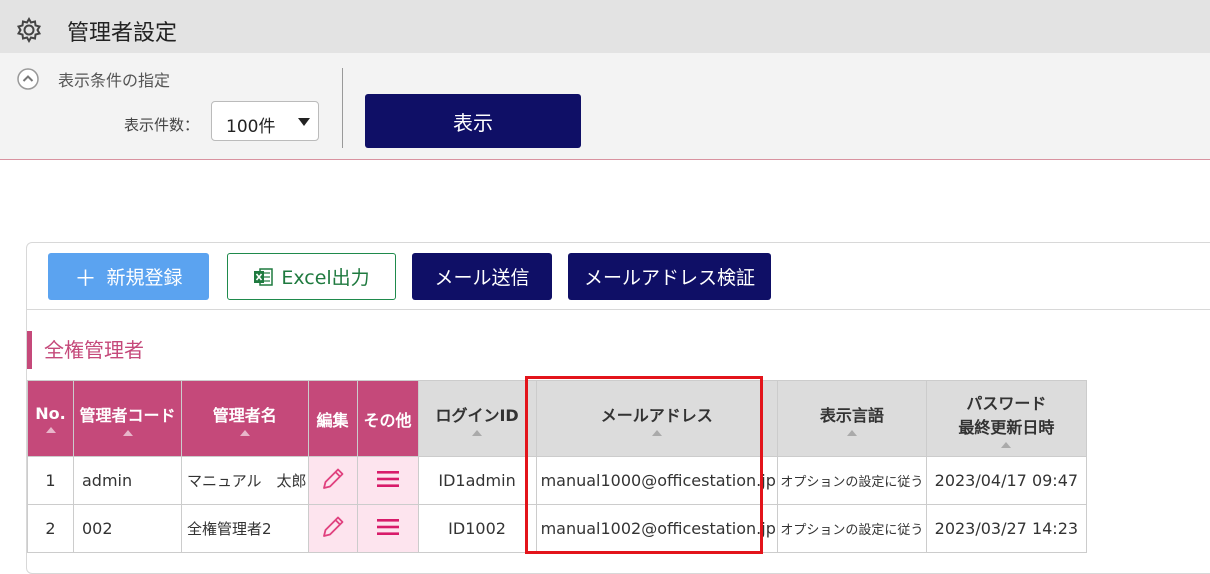 The height and width of the screenshot is (574, 1210). What do you see at coordinates (251, 127) in the screenshot?
I see `count-select-value: 100件` at bounding box center [251, 127].